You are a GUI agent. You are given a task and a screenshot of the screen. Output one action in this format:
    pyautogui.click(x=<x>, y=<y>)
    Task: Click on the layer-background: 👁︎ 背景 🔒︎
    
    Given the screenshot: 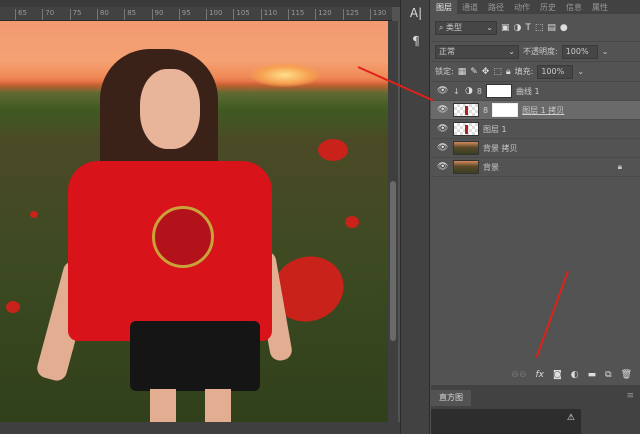 What is the action you would take?
    pyautogui.click(x=535, y=167)
    